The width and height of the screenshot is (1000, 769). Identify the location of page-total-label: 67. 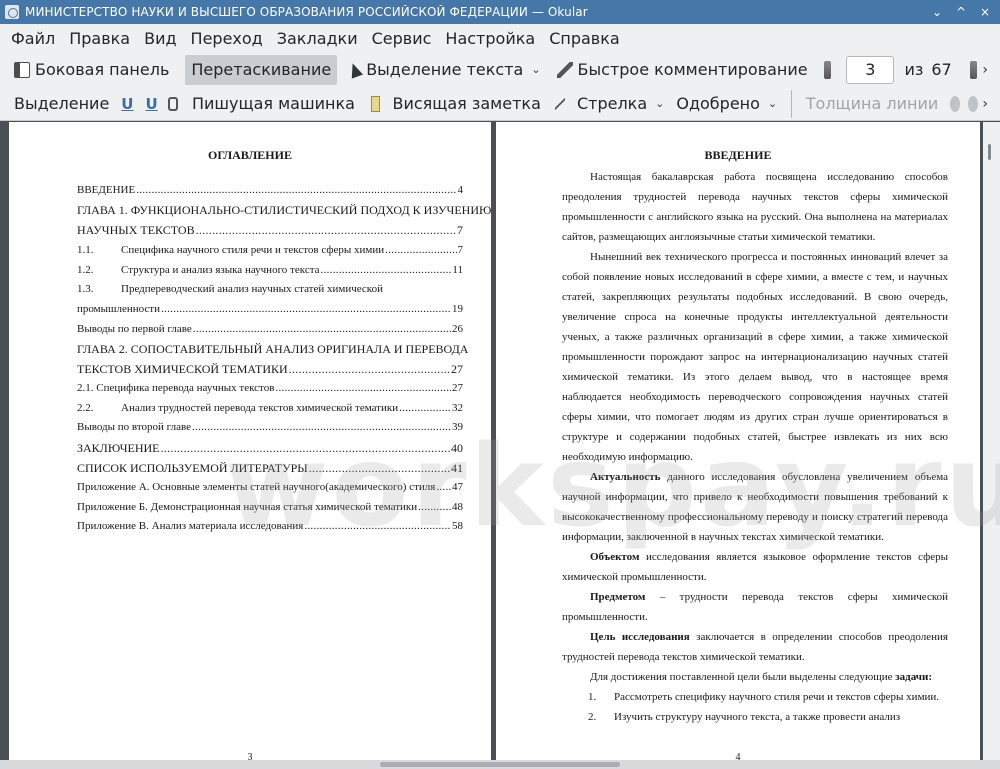
(941, 69).